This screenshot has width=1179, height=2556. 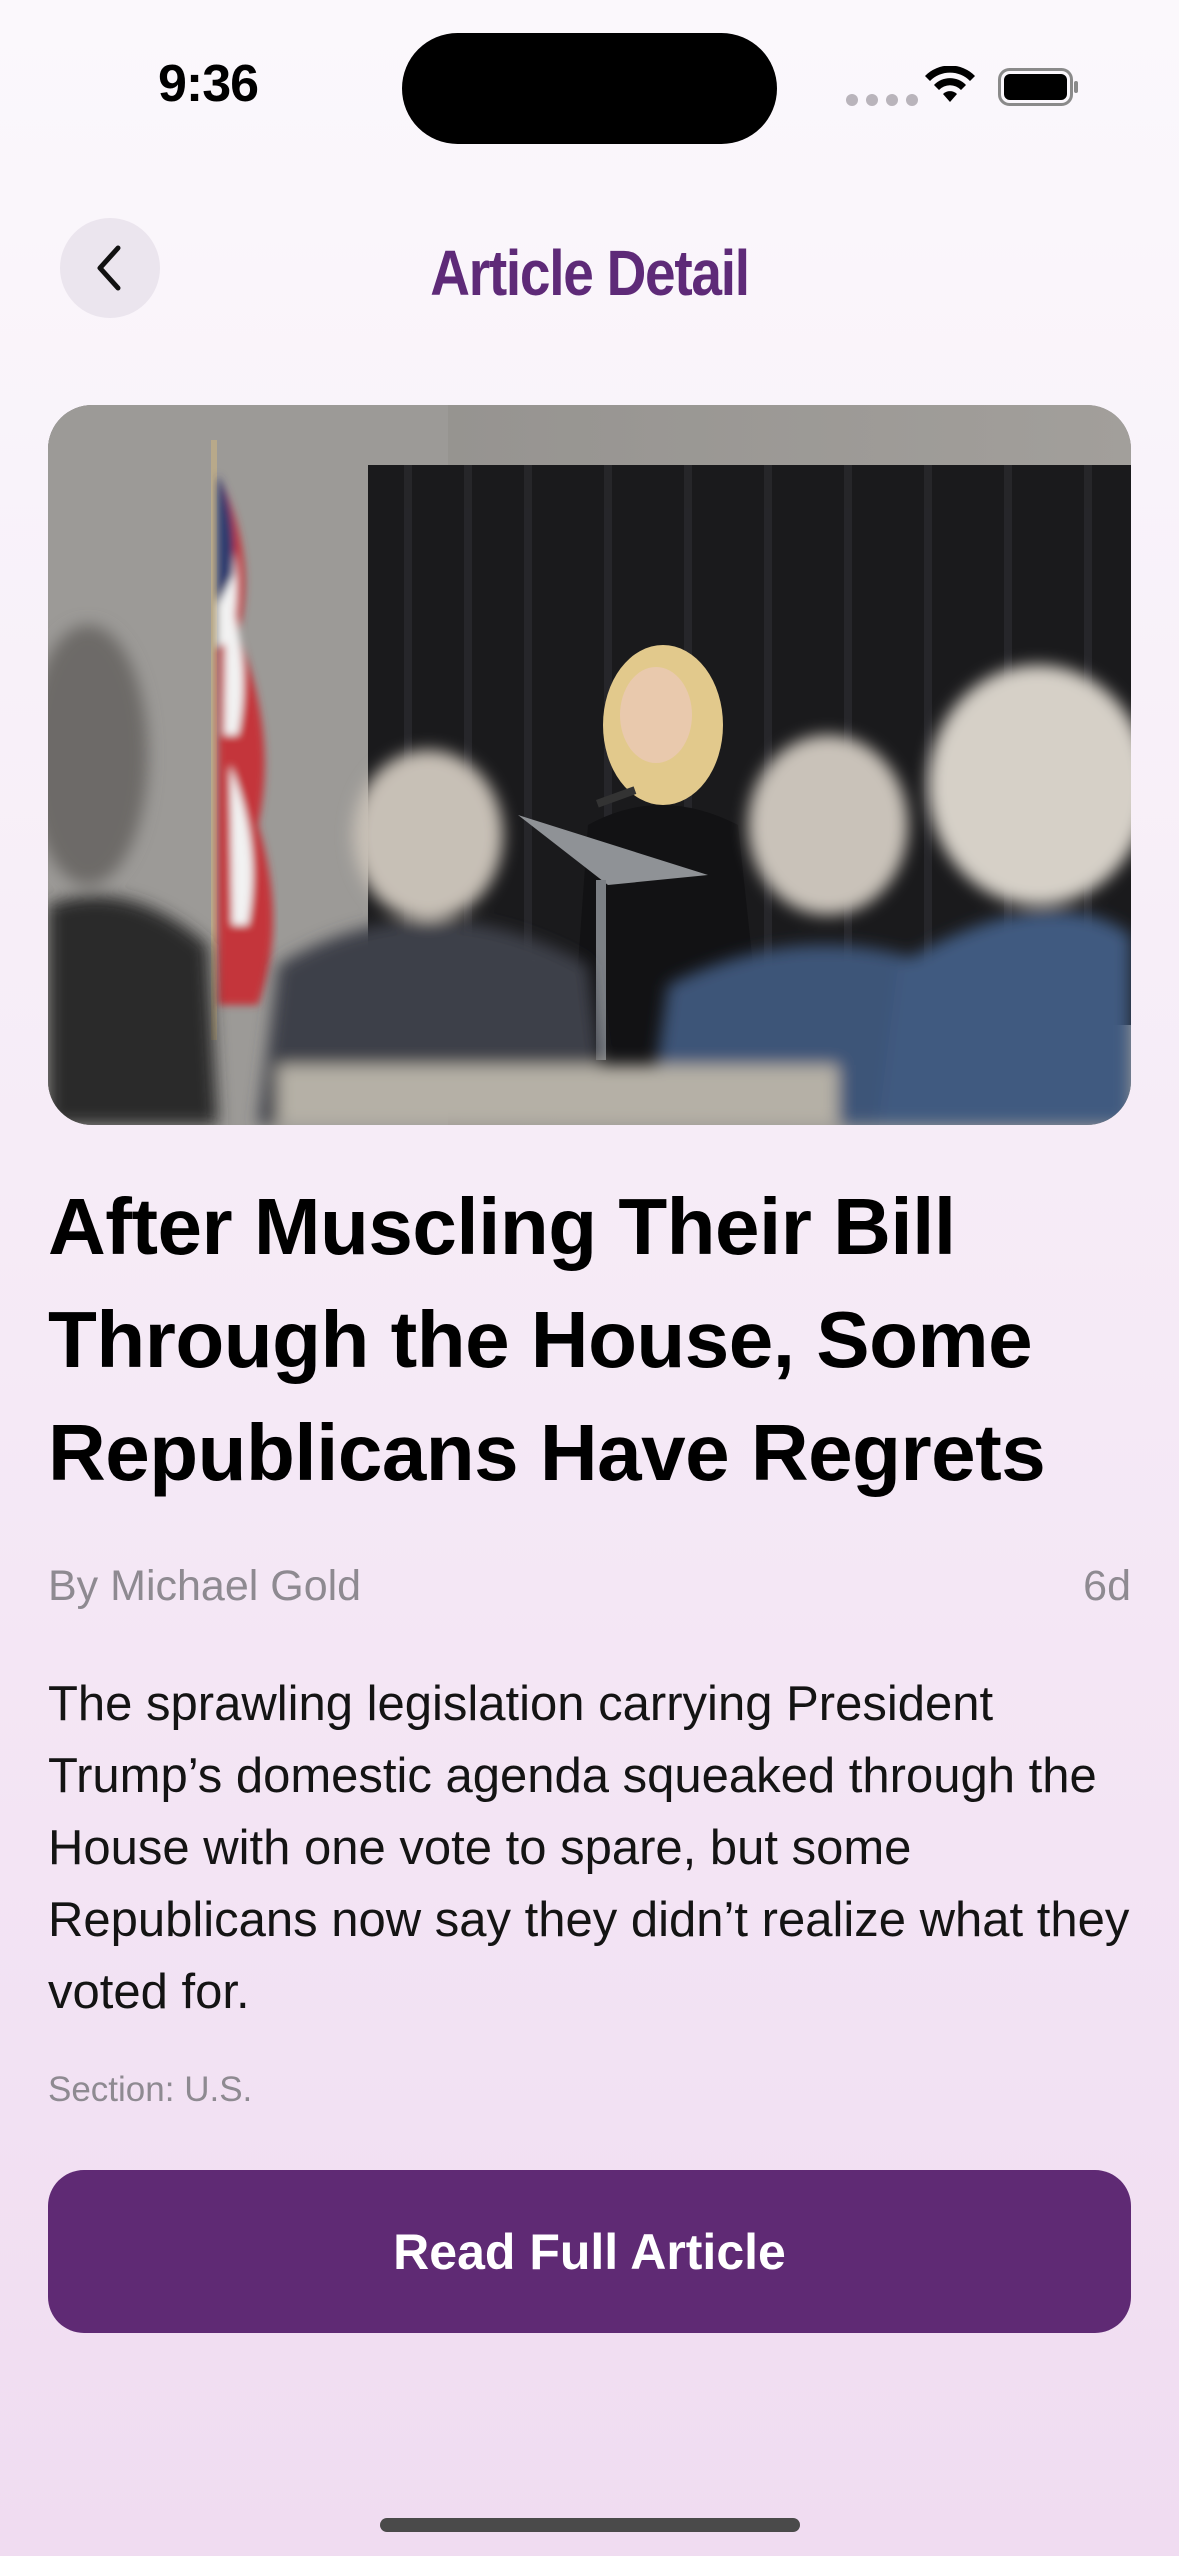 What do you see at coordinates (208, 84) in the screenshot?
I see `status-time: 9:36` at bounding box center [208, 84].